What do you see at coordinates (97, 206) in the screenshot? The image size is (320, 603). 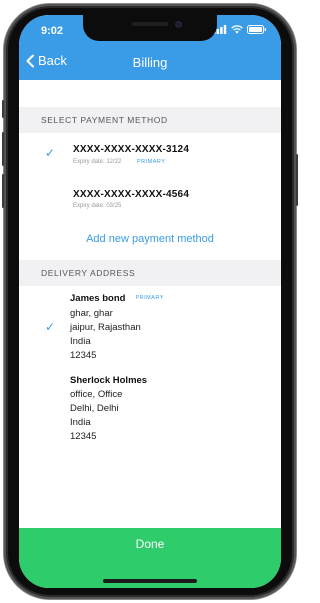 I see `card-expiry: Expiry date: 03/25` at bounding box center [97, 206].